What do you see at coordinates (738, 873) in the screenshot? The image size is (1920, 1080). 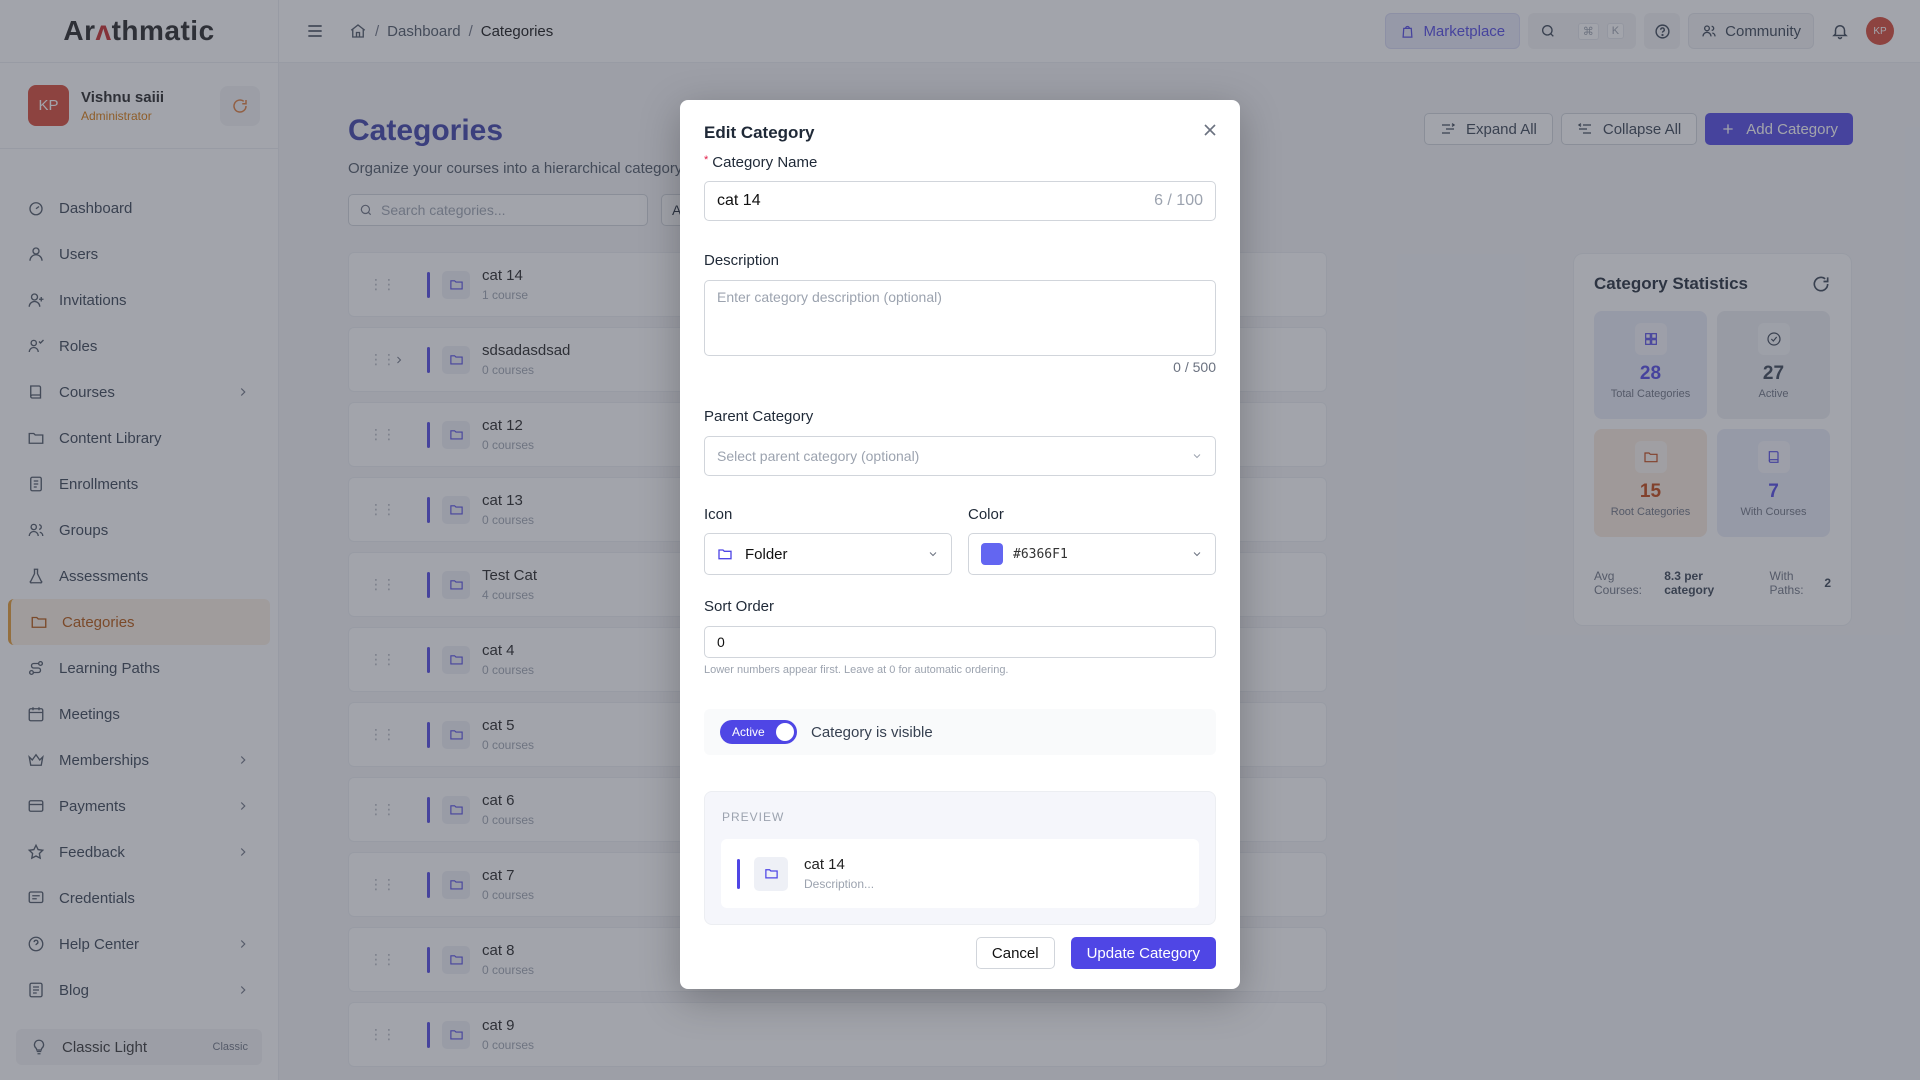 I see `preview-color-bar` at bounding box center [738, 873].